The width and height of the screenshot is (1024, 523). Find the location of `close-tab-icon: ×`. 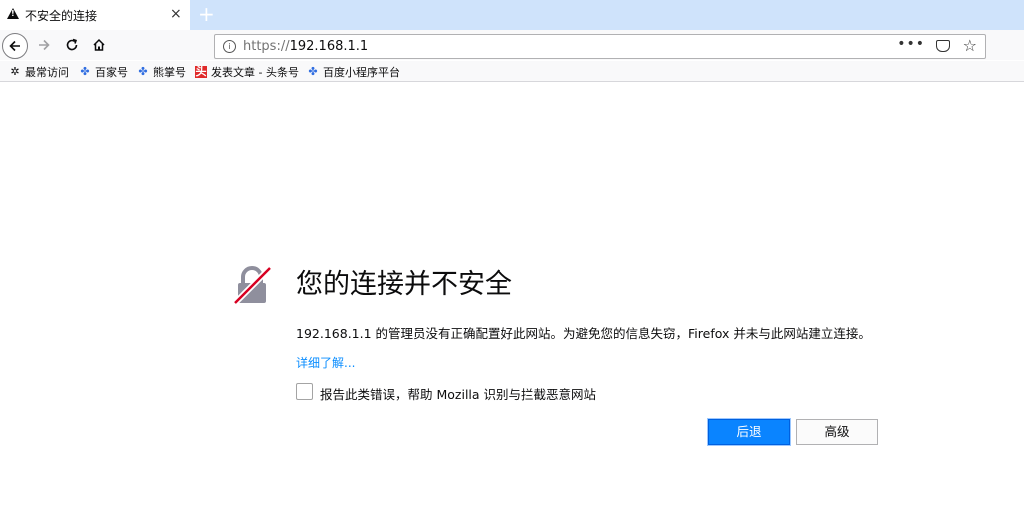

close-tab-icon: × is located at coordinates (176, 14).